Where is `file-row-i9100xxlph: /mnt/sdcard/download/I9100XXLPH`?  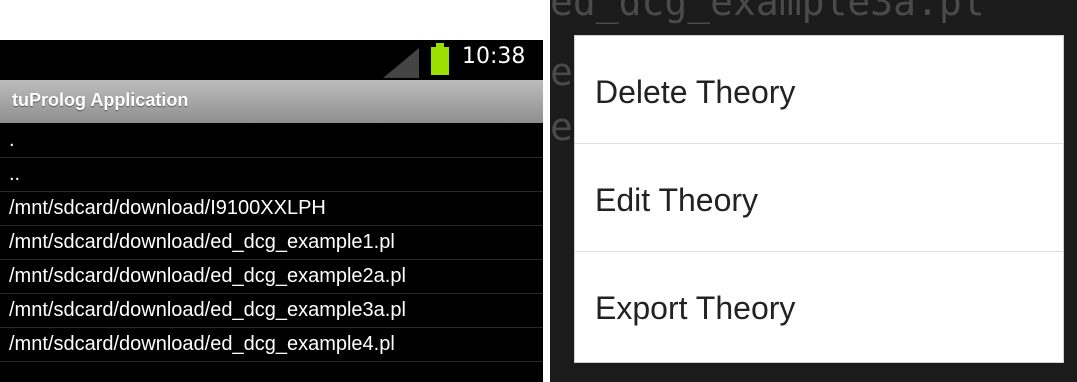 file-row-i9100xxlph: /mnt/sdcard/download/I9100XXLPH is located at coordinates (271, 209).